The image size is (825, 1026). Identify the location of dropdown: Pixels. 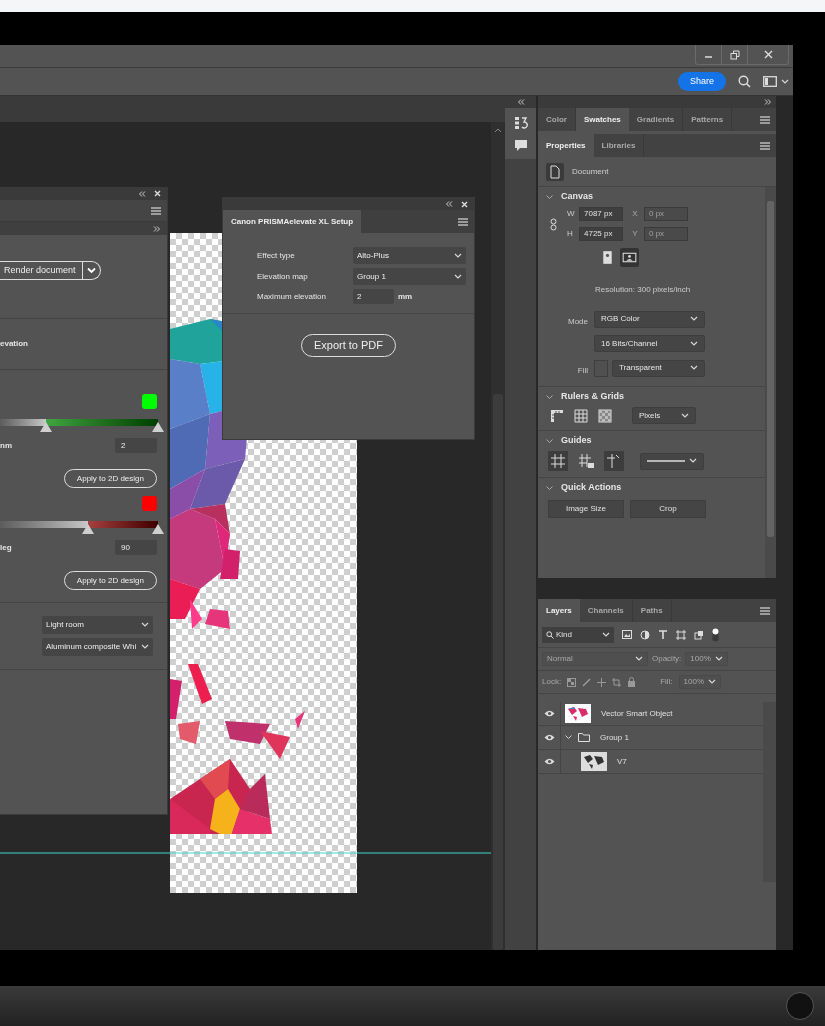
(664, 415).